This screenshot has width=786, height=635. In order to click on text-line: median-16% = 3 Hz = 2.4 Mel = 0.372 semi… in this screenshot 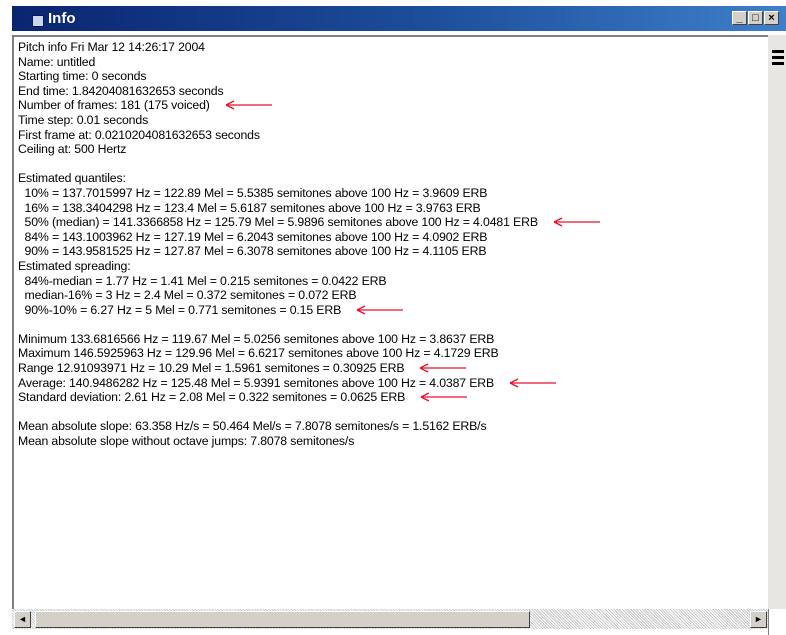, I will do `click(390, 295)`.